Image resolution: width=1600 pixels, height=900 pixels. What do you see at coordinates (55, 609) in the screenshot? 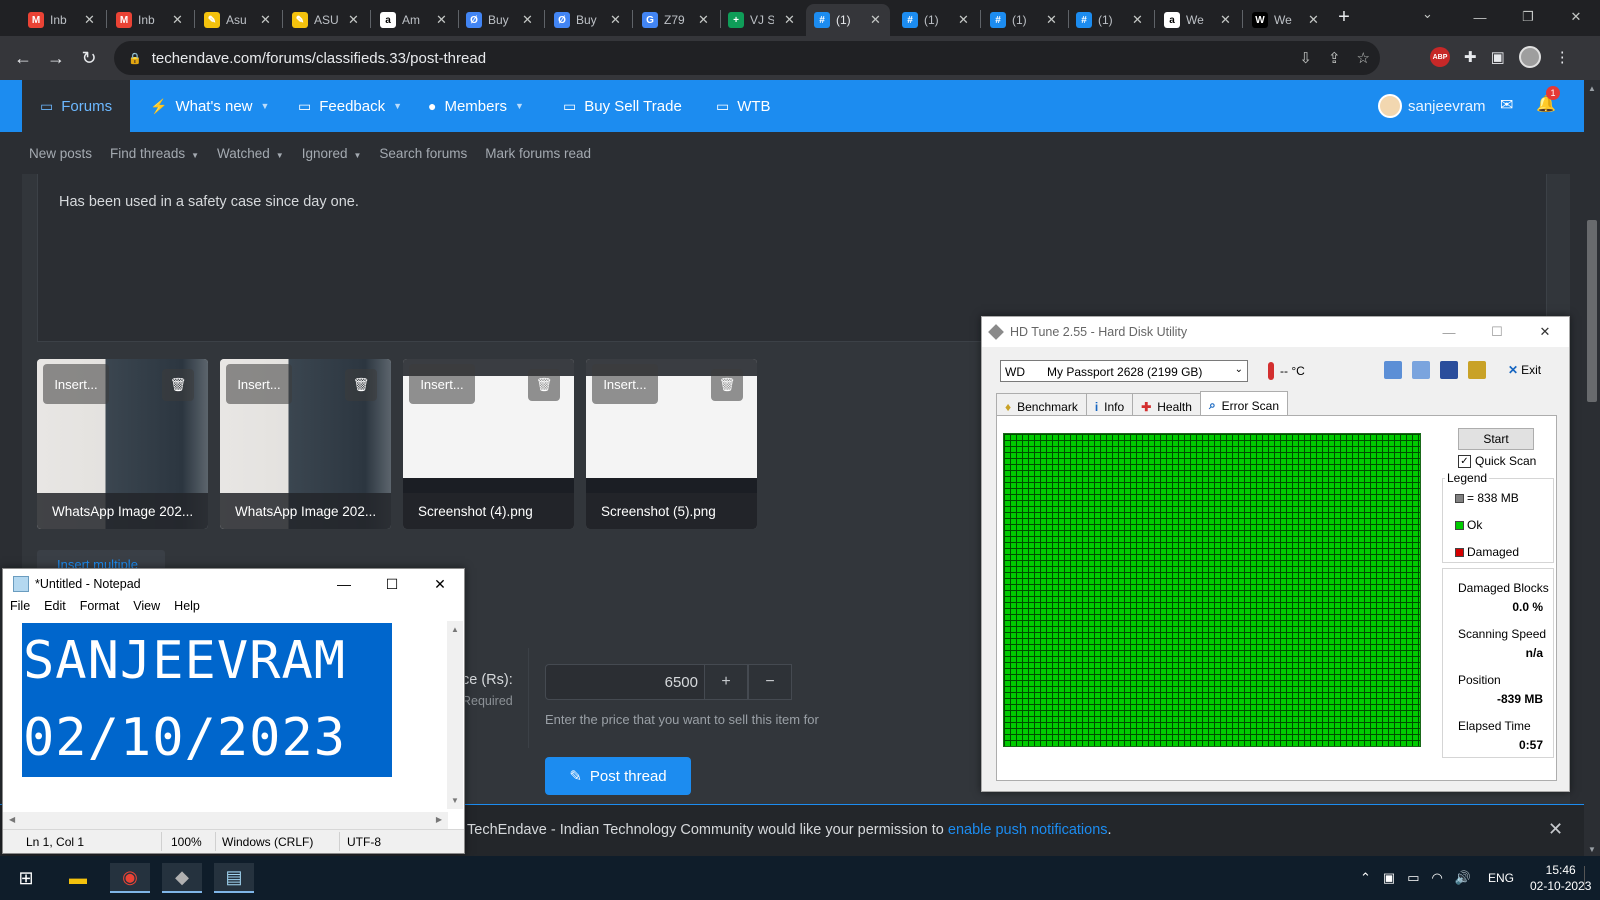
I see `menu-edit: Edit` at bounding box center [55, 609].